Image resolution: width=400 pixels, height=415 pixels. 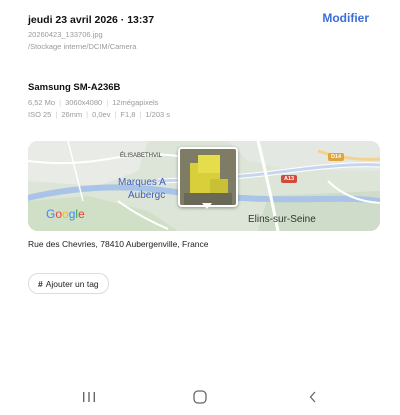 What do you see at coordinates (40, 114) in the screenshot?
I see `iso: ISO 25` at bounding box center [40, 114].